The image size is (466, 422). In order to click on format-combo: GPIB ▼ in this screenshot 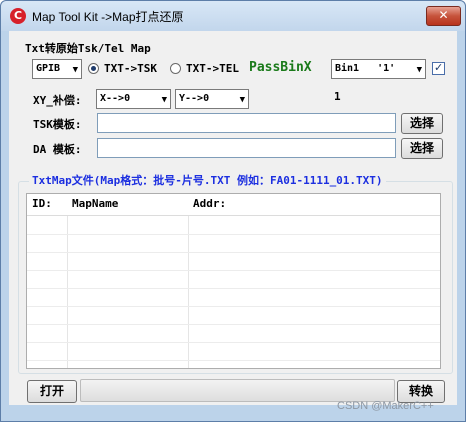, I will do `click(57, 69)`.